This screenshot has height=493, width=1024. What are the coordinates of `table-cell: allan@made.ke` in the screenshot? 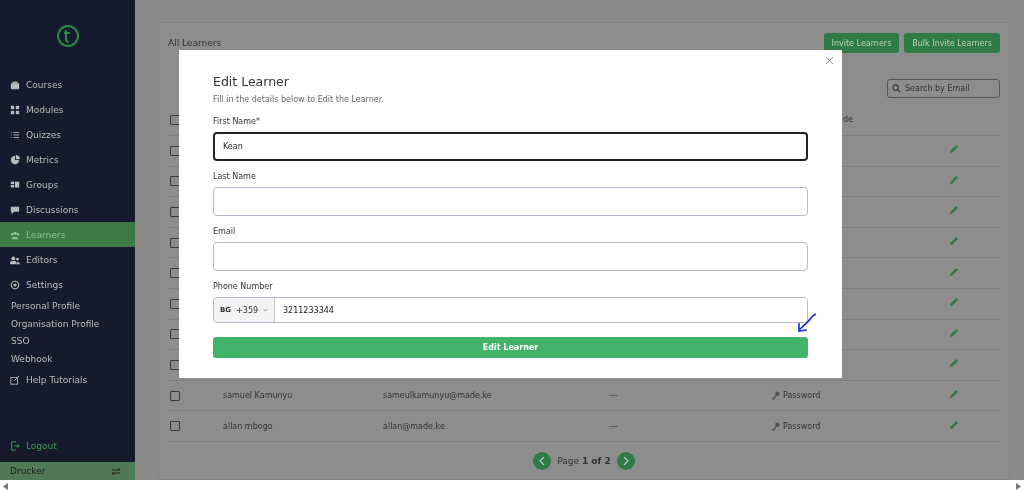 It's located at (414, 426).